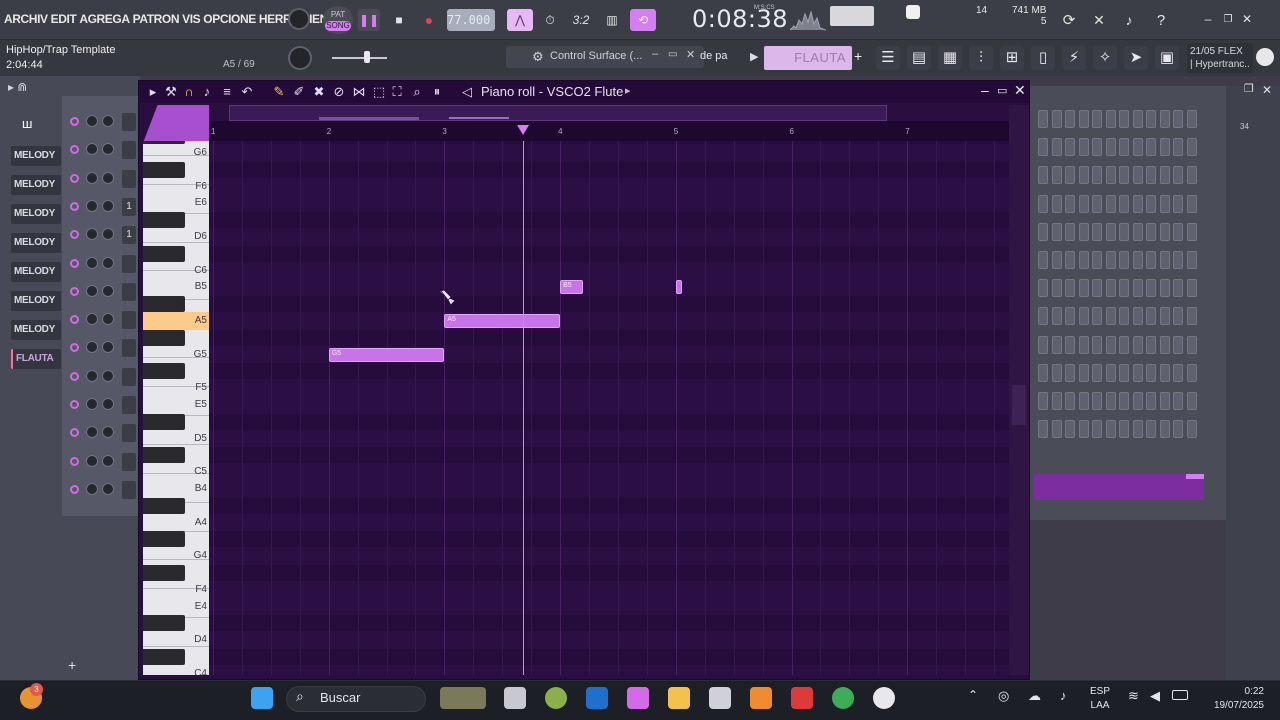  I want to click on rack-header-icons: ▸ ⋒, so click(17, 87).